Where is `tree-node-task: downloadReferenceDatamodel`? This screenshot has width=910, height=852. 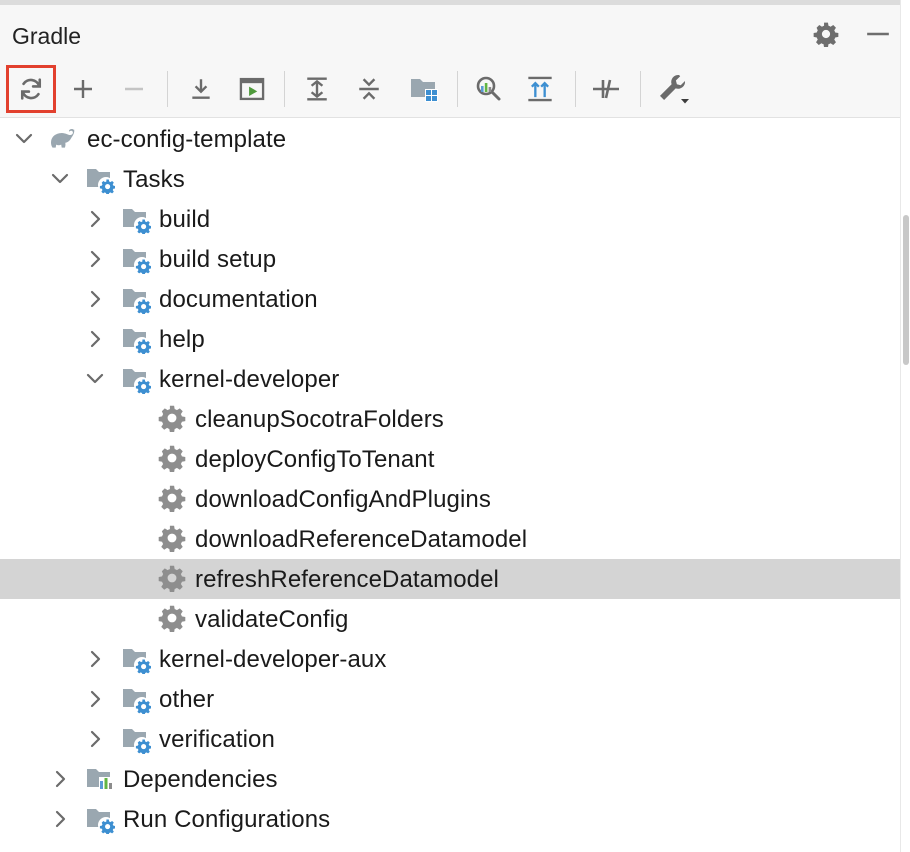
tree-node-task: downloadReferenceDatamodel is located at coordinates (450, 539).